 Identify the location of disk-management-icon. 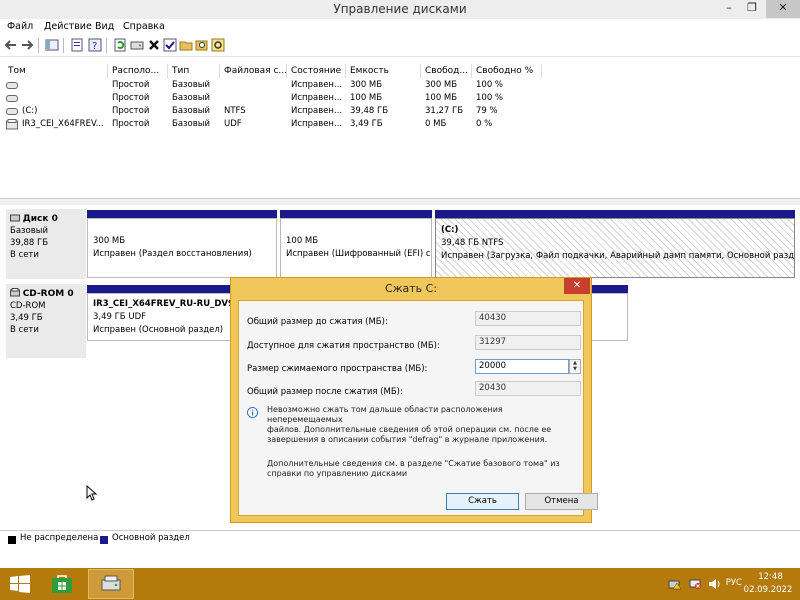
(111, 583).